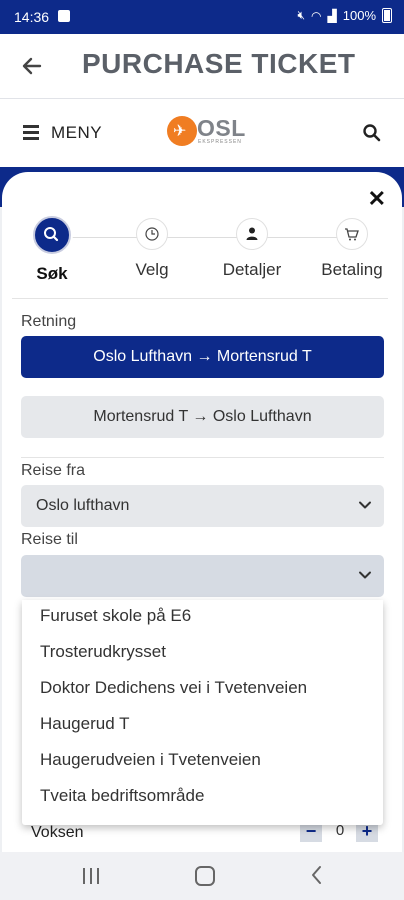 The image size is (404, 900). I want to click on page-title: PURCHASE TICKET, so click(219, 63).